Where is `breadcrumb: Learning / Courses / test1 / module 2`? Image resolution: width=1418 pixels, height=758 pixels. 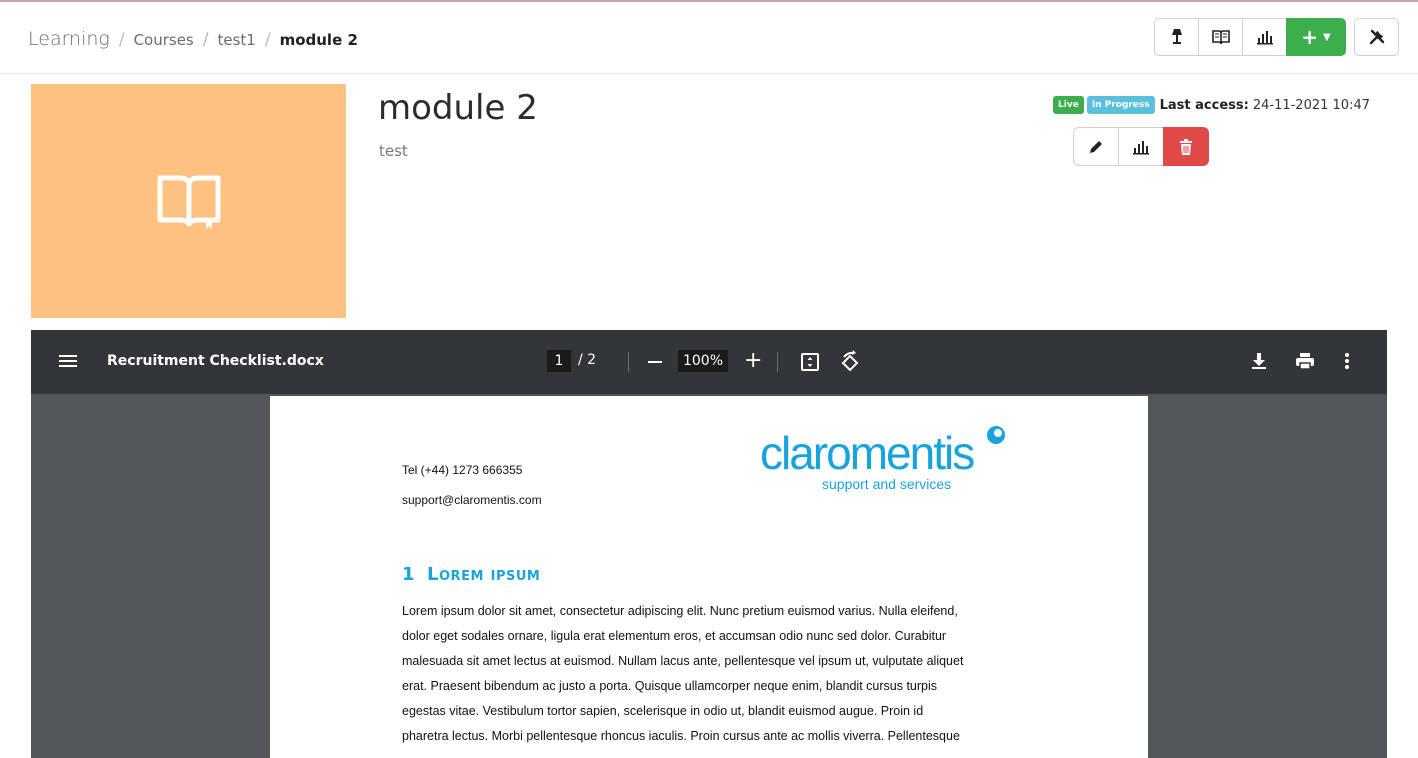
breadcrumb: Learning / Courses / test1 / module 2 is located at coordinates (193, 39).